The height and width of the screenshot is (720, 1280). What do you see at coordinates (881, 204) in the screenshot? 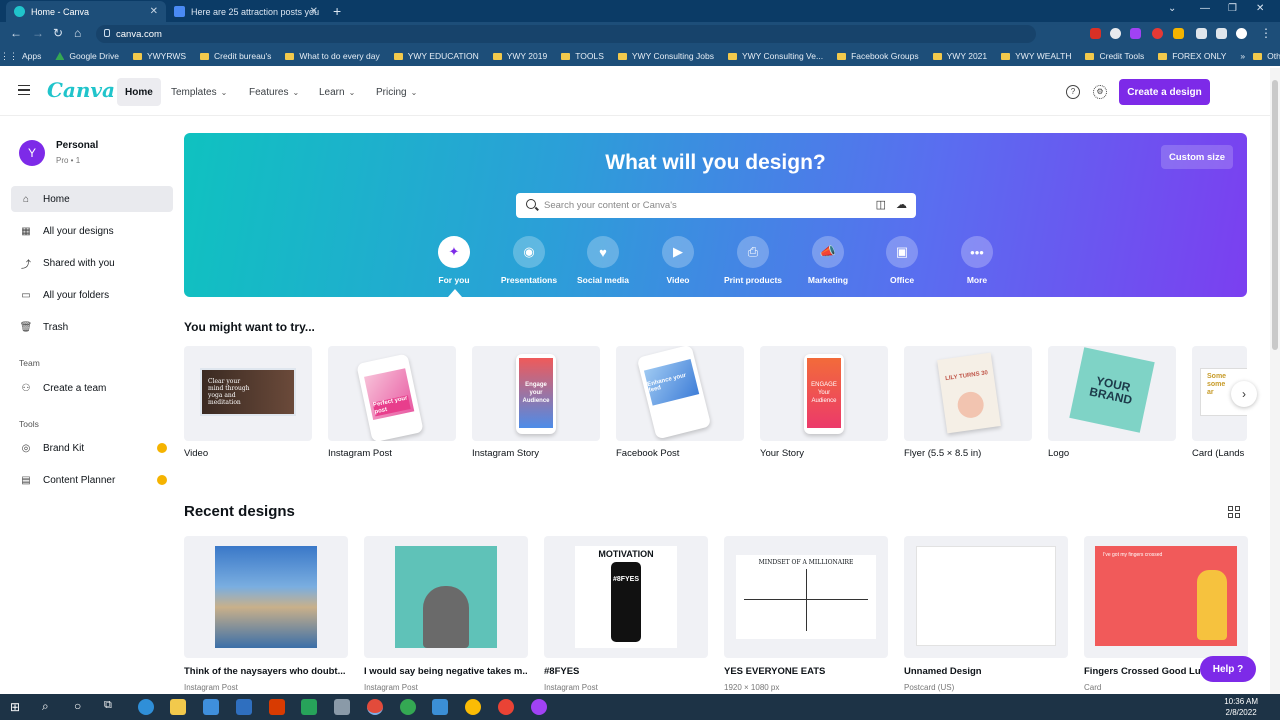
I see `camera-search-icon: ◫` at bounding box center [881, 204].